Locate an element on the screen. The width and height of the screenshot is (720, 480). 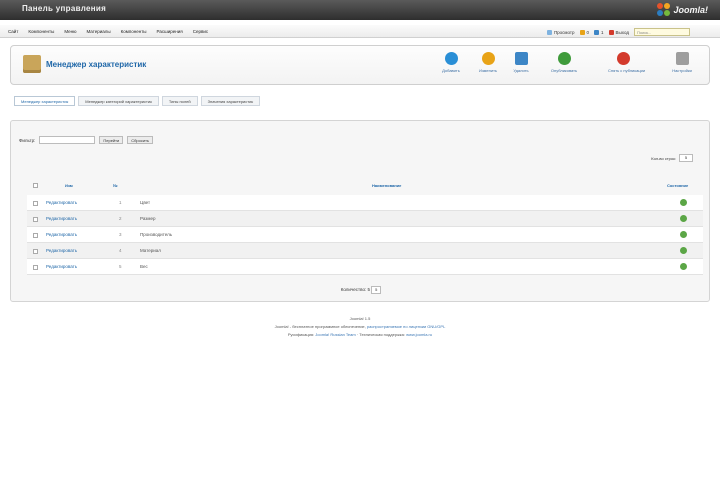
row-number: 5 is located at coordinates (120, 266).